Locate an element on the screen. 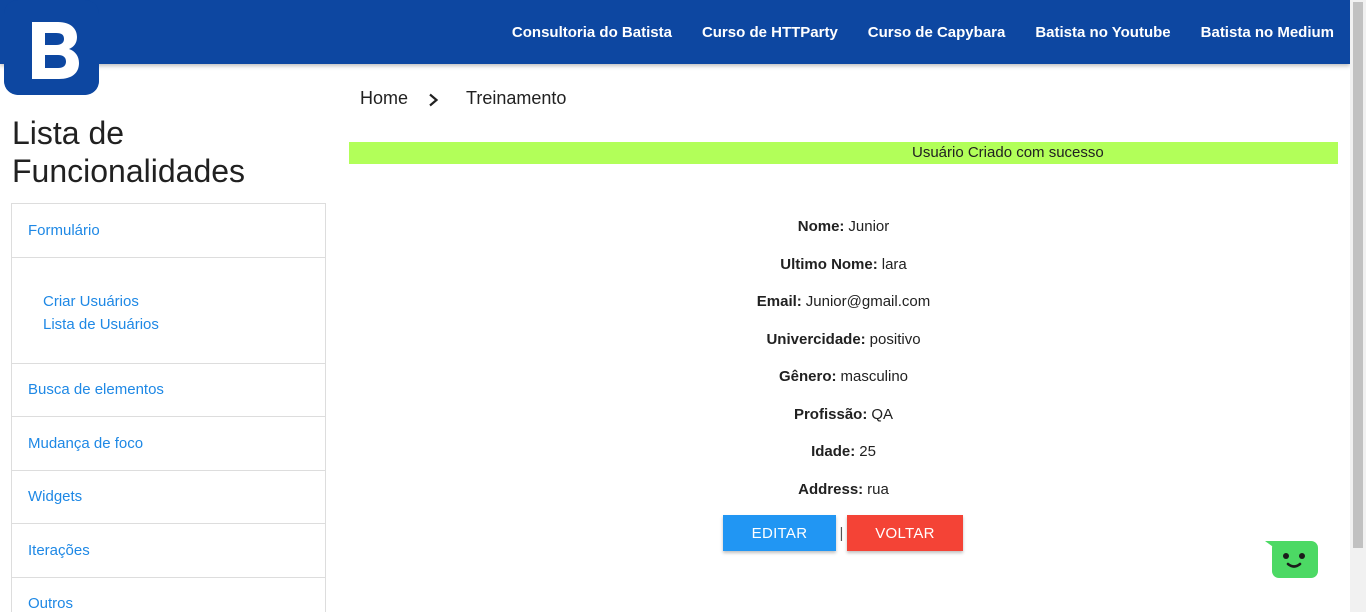 The width and height of the screenshot is (1366, 612). sidebar-item-mudanca-foco: Mudança de foco is located at coordinates (168, 444).